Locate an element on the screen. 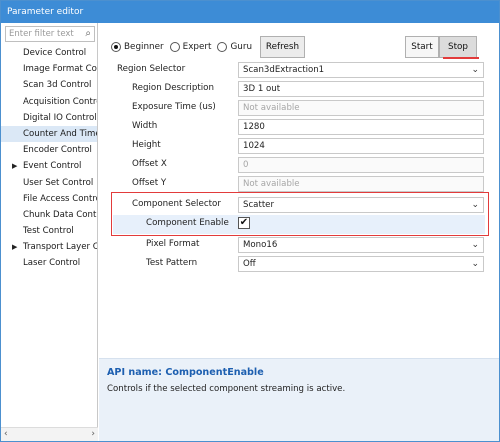 The image size is (500, 442). param-row-component-enable: Component Enable ✔ is located at coordinates (299, 224).